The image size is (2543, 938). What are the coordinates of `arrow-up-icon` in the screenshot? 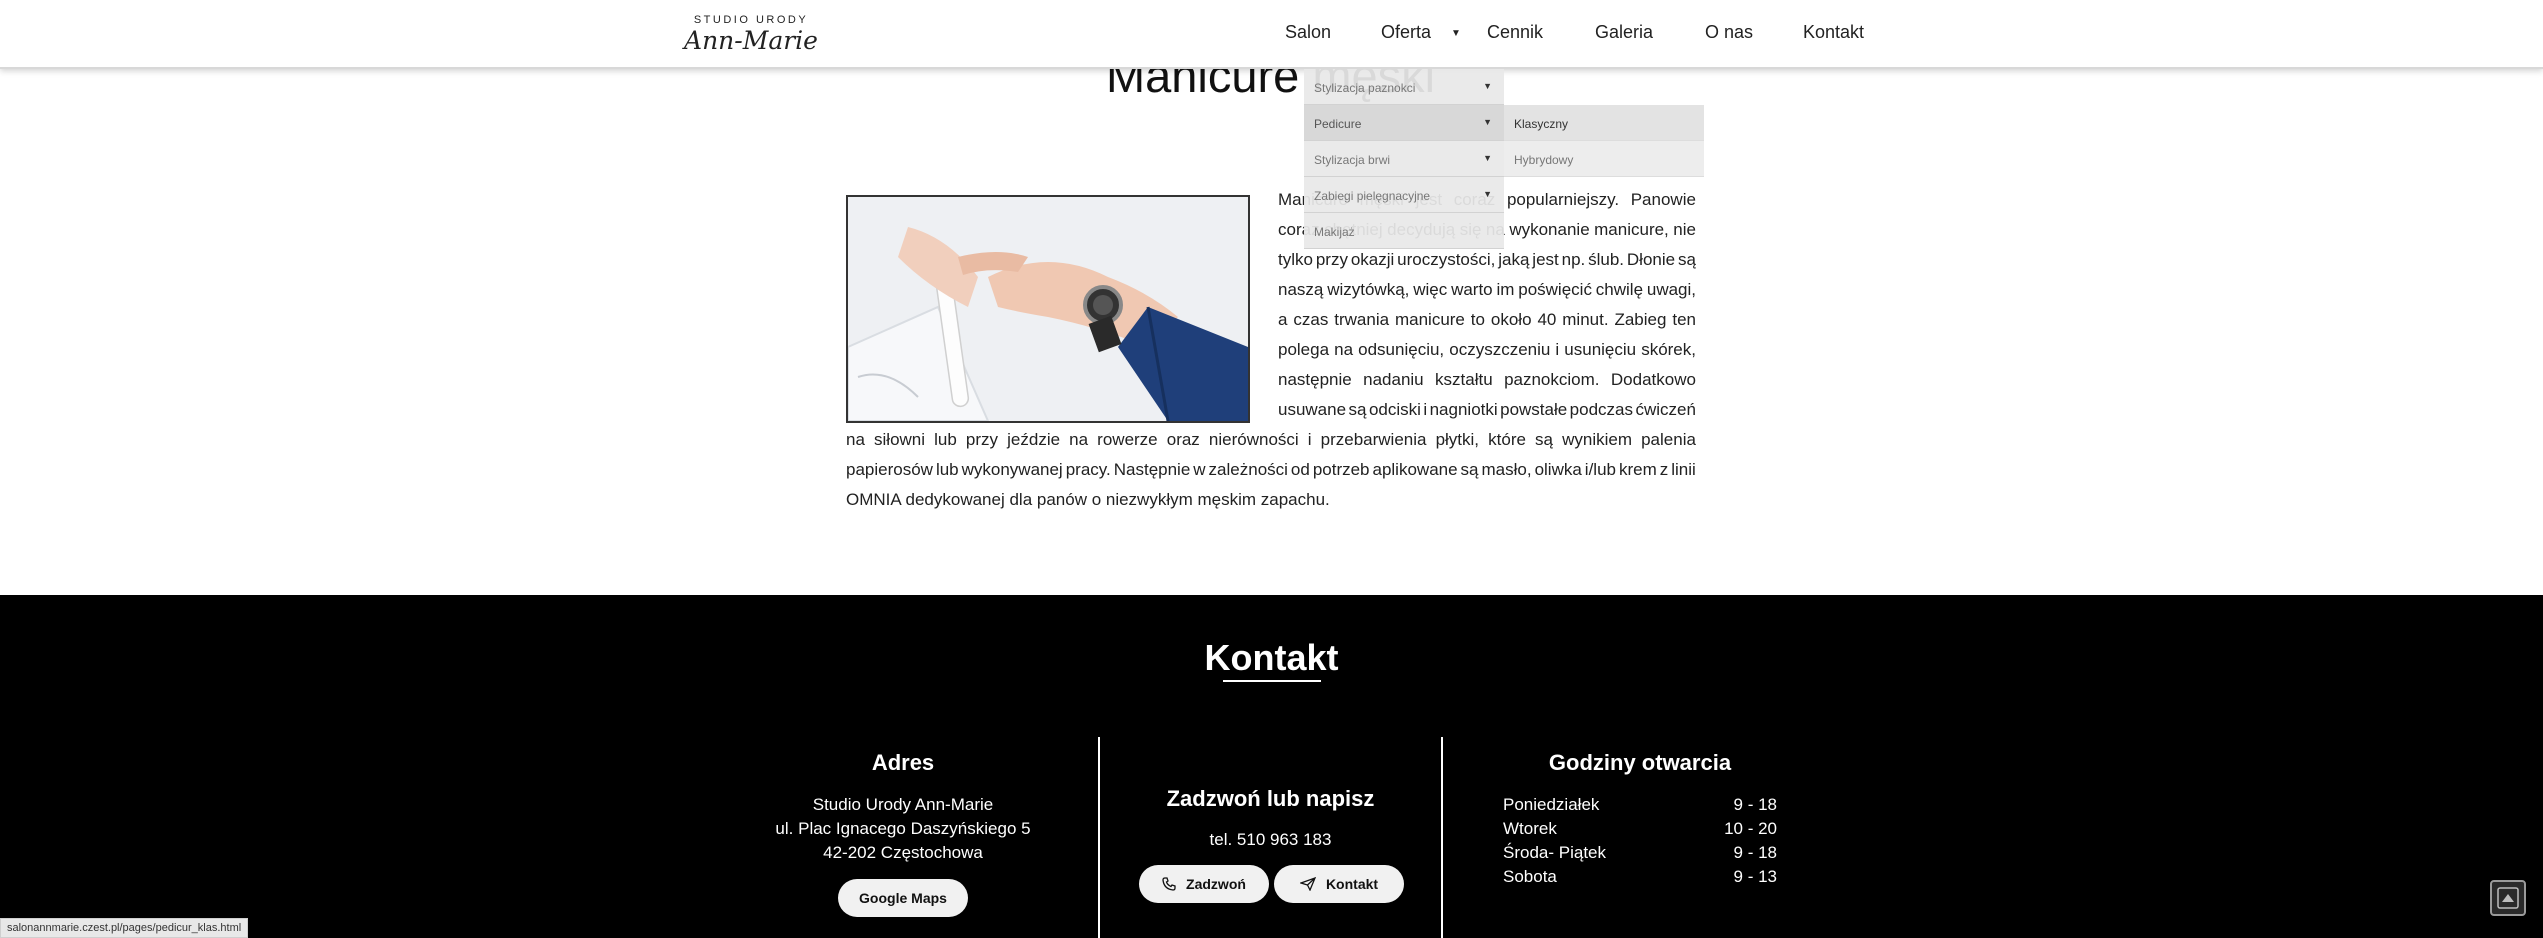 It's located at (2508, 898).